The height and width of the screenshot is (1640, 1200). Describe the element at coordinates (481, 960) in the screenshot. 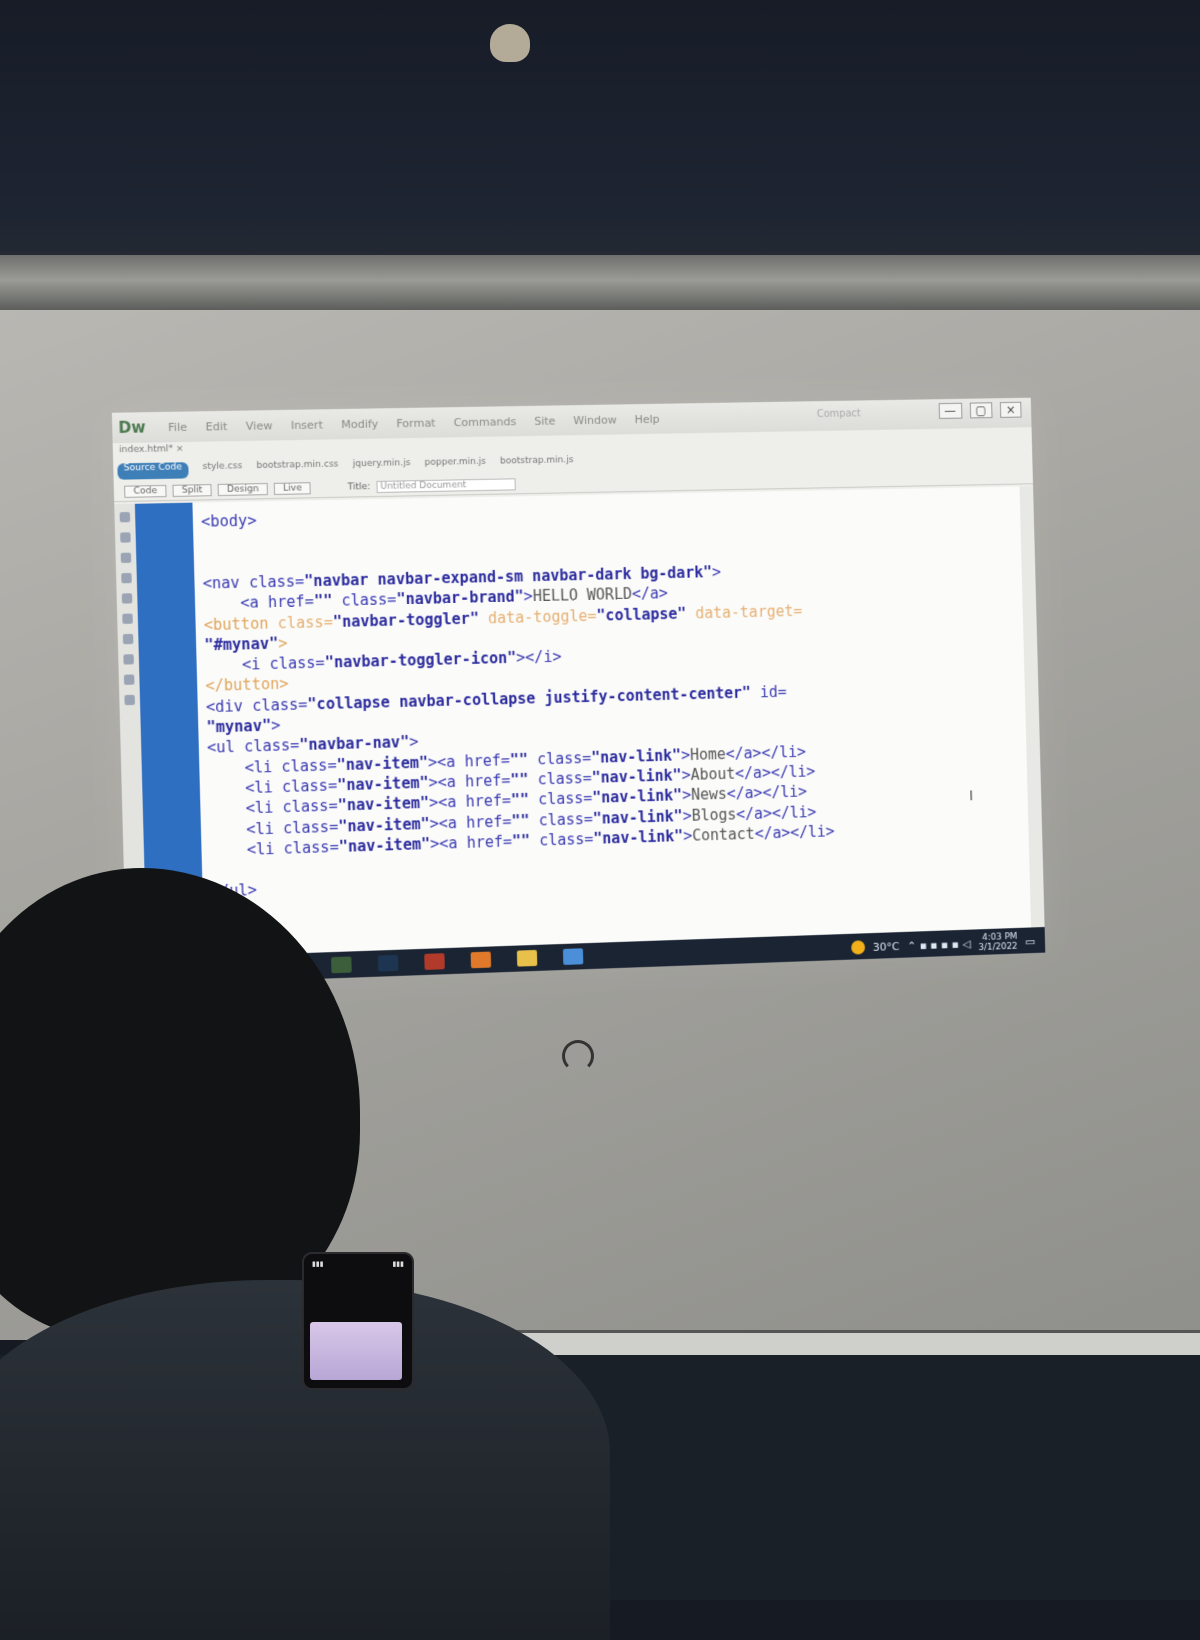

I see `xampp-taskbar-icon` at that location.